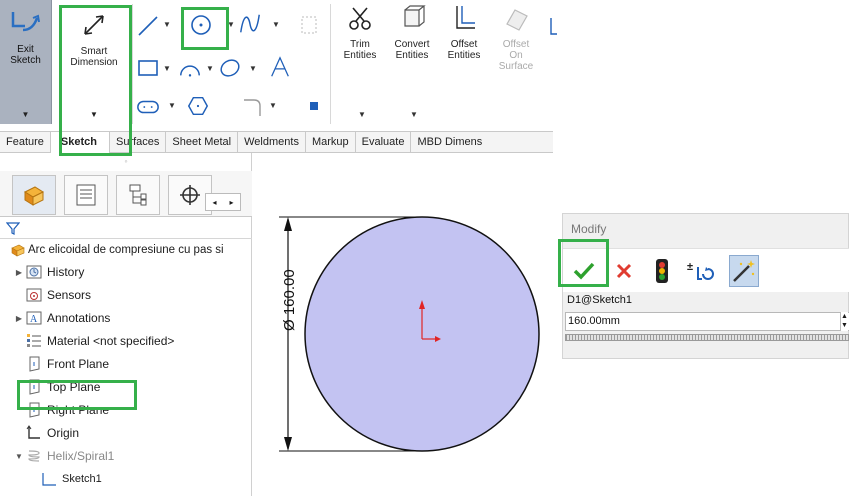 This screenshot has height=496, width=849. Describe the element at coordinates (662, 271) in the screenshot. I see `rebuild-button` at that location.